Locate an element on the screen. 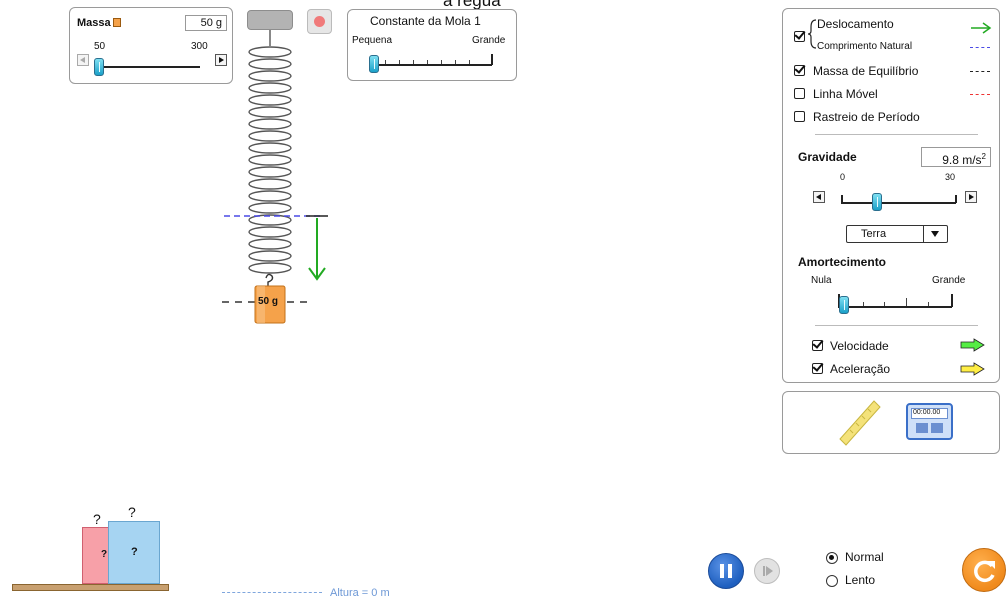 This screenshot has height=599, width=1008. chevron-down-icon is located at coordinates (923, 234).